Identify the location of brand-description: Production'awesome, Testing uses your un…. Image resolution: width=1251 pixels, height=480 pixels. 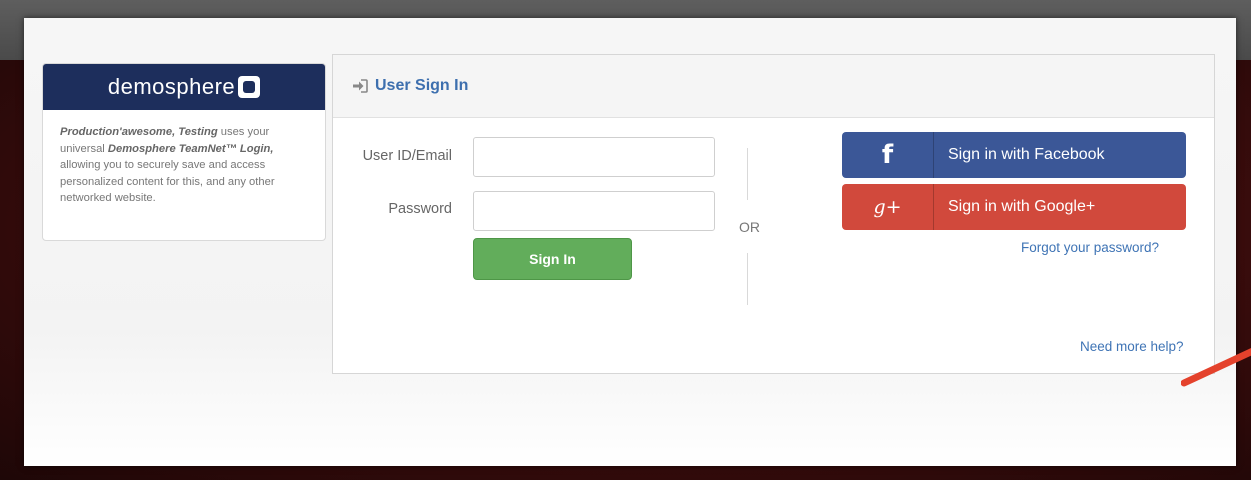
(167, 165).